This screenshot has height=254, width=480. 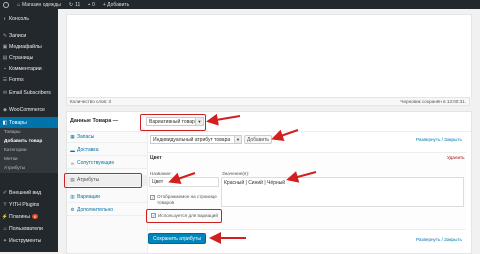 What do you see at coordinates (285, 135) in the screenshot?
I see `arrow-to-add-button` at bounding box center [285, 135].